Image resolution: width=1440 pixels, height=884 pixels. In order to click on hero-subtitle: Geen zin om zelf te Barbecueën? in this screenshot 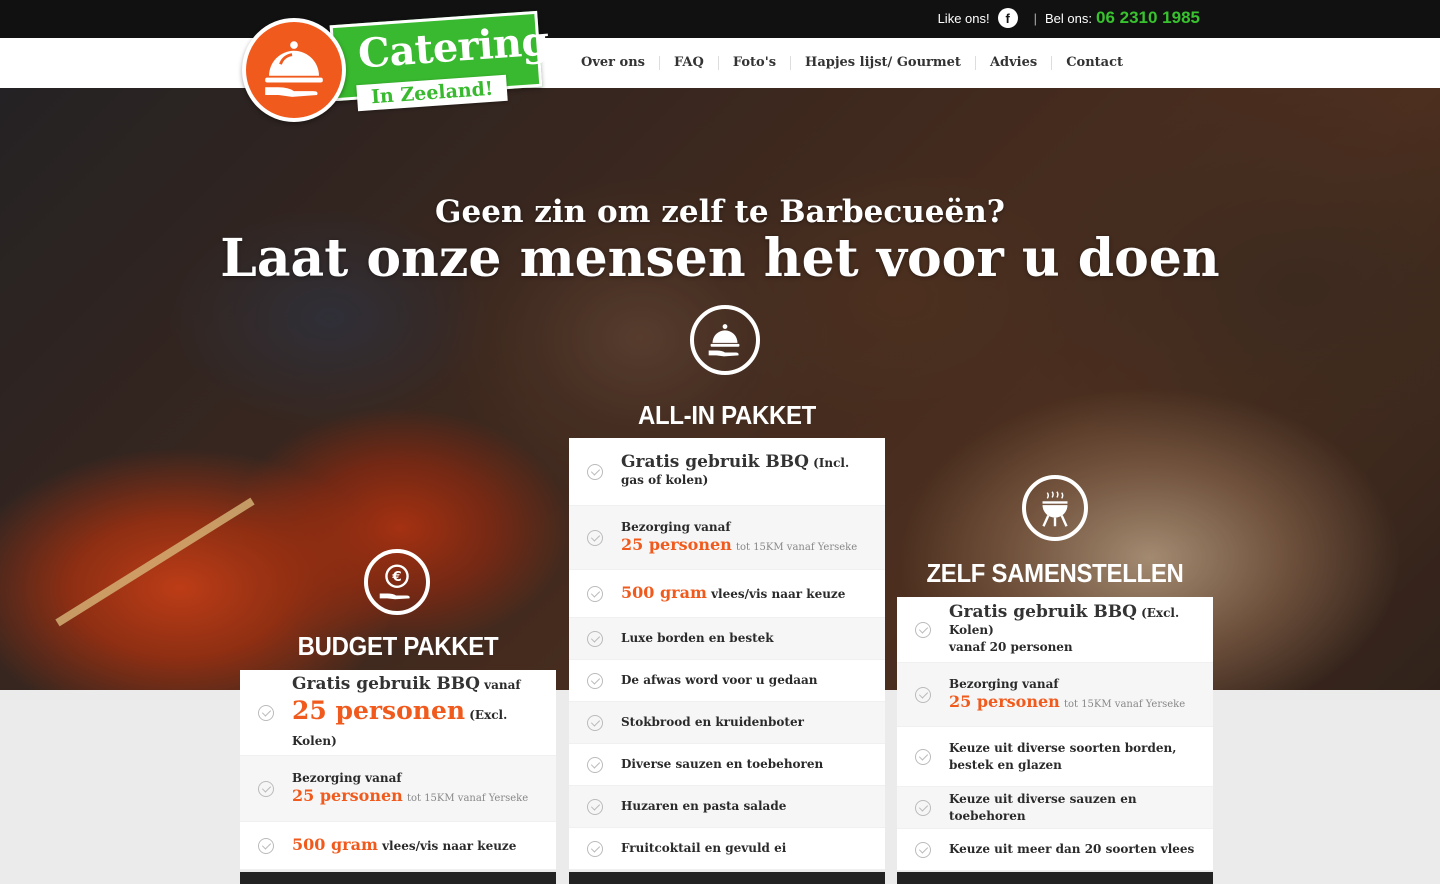, I will do `click(720, 212)`.